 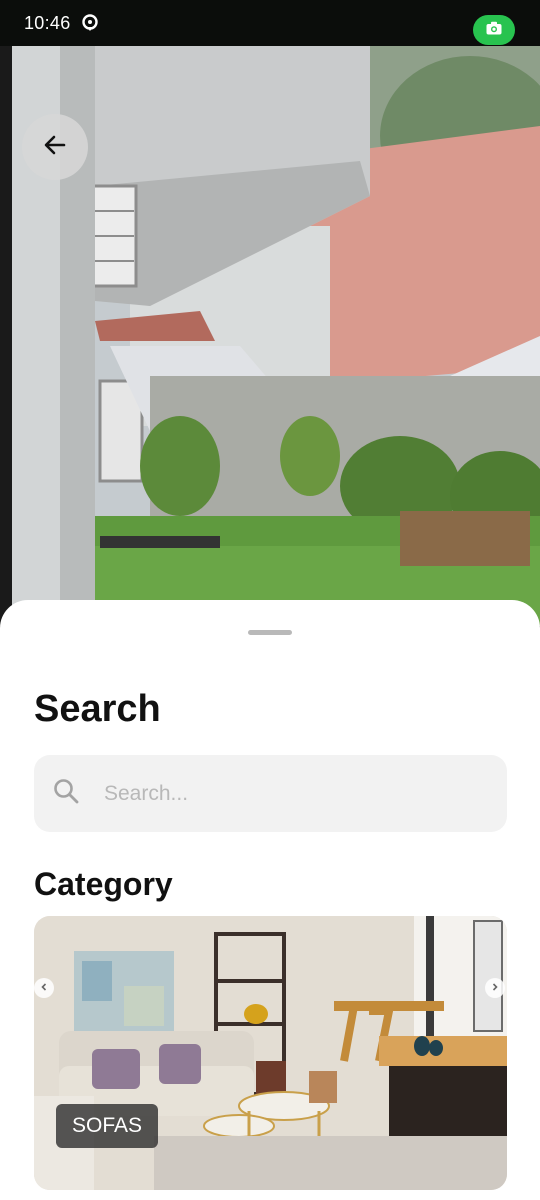 I want to click on search-icon, so click(x=66, y=793).